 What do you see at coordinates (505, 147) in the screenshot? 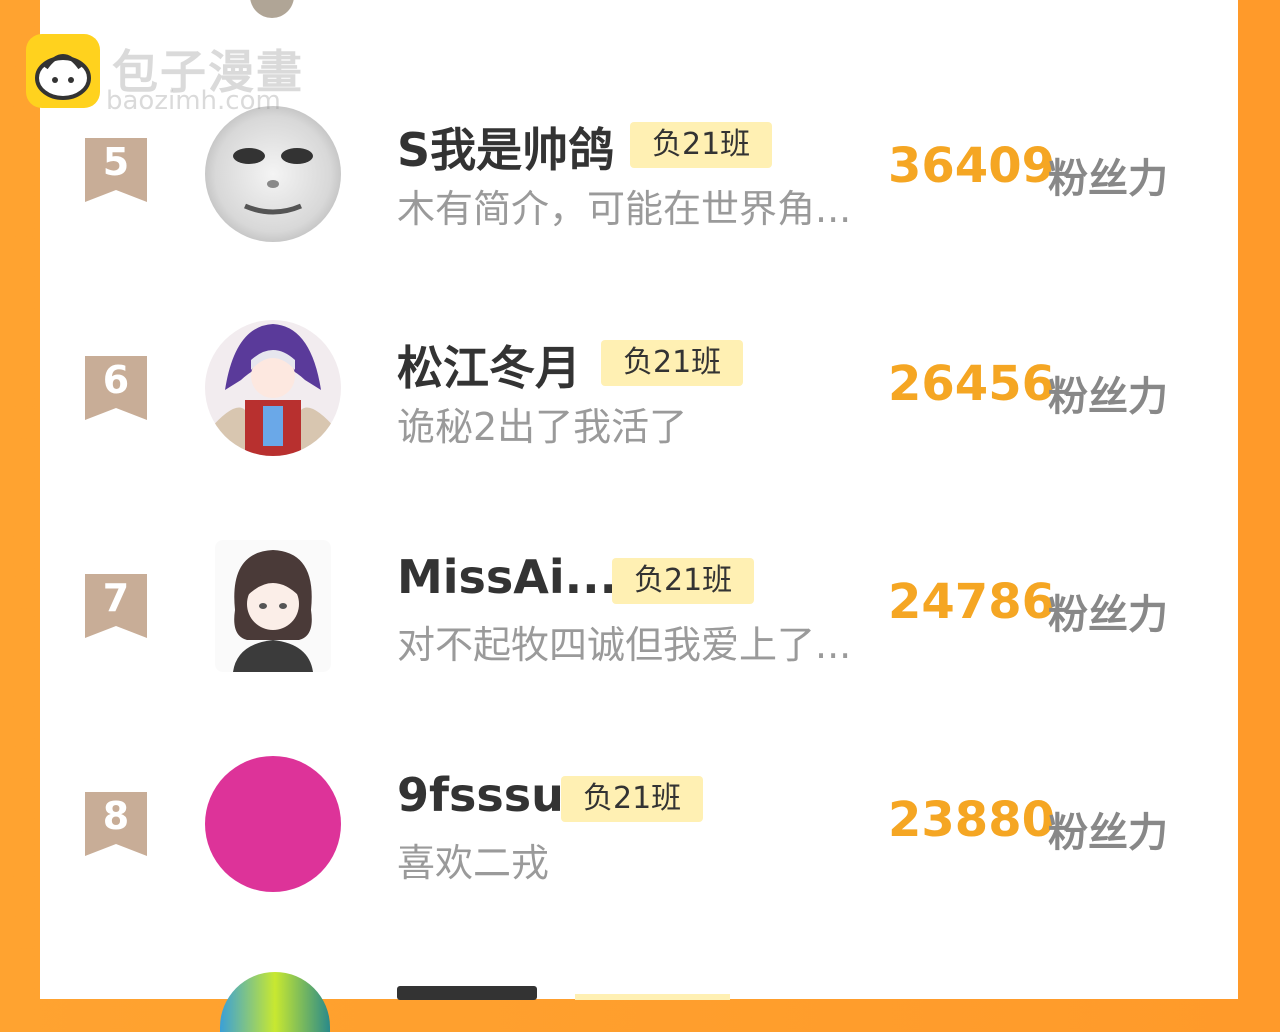
I see `user-name: S我是帅鸽` at bounding box center [505, 147].